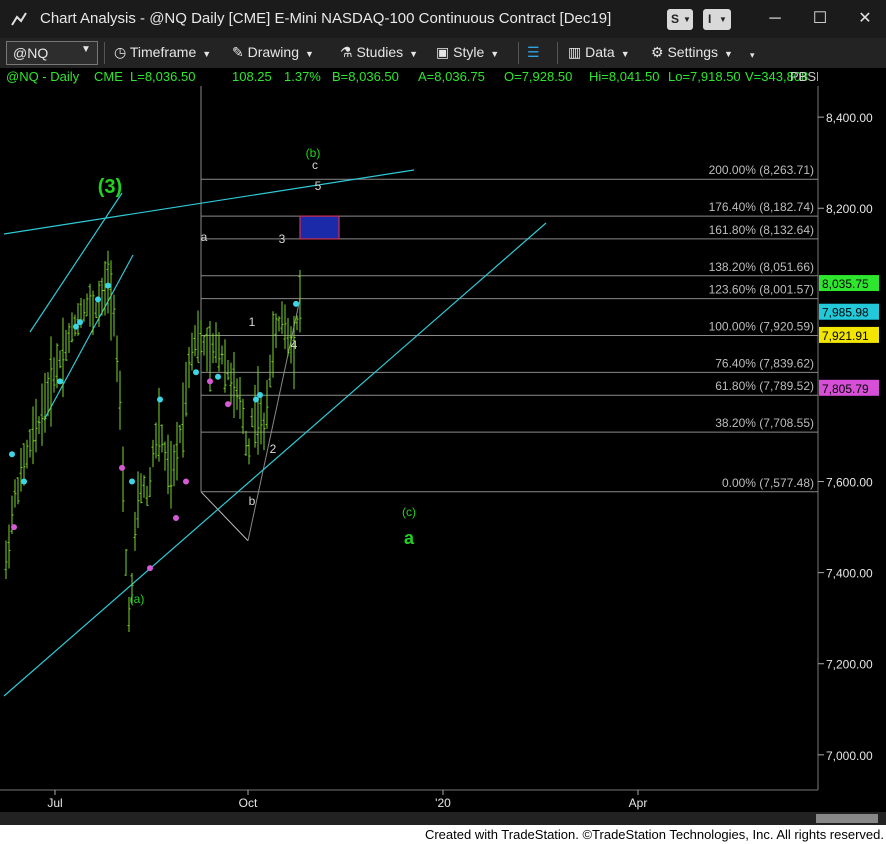 This screenshot has height=844, width=886. What do you see at coordinates (409, 512) in the screenshot?
I see `wave-label: (c)` at bounding box center [409, 512].